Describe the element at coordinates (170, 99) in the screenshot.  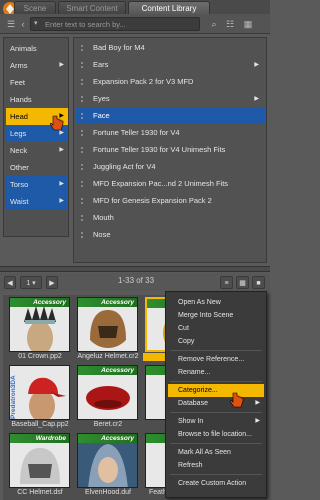
I see `subcategory-item: Eyes ▶` at that location.